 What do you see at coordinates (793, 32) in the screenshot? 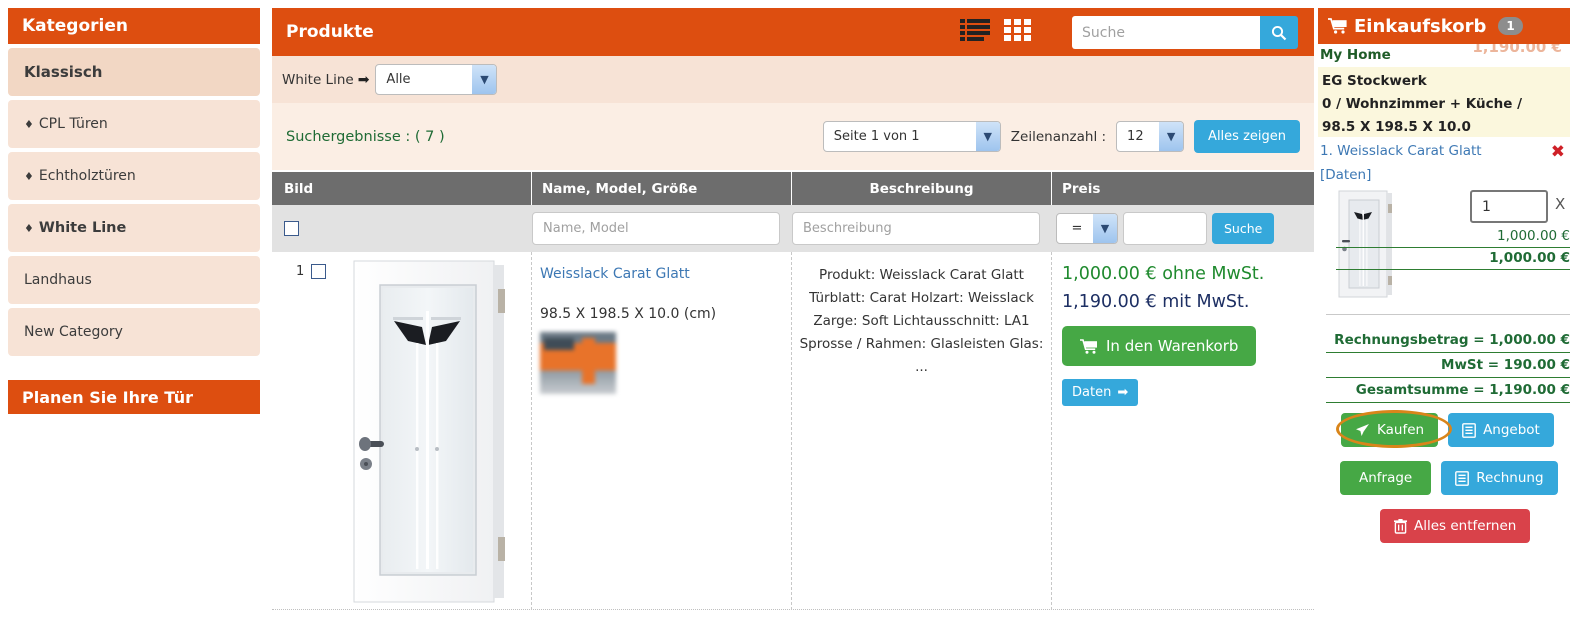
I see `products-header-bar: Produkte` at bounding box center [793, 32].